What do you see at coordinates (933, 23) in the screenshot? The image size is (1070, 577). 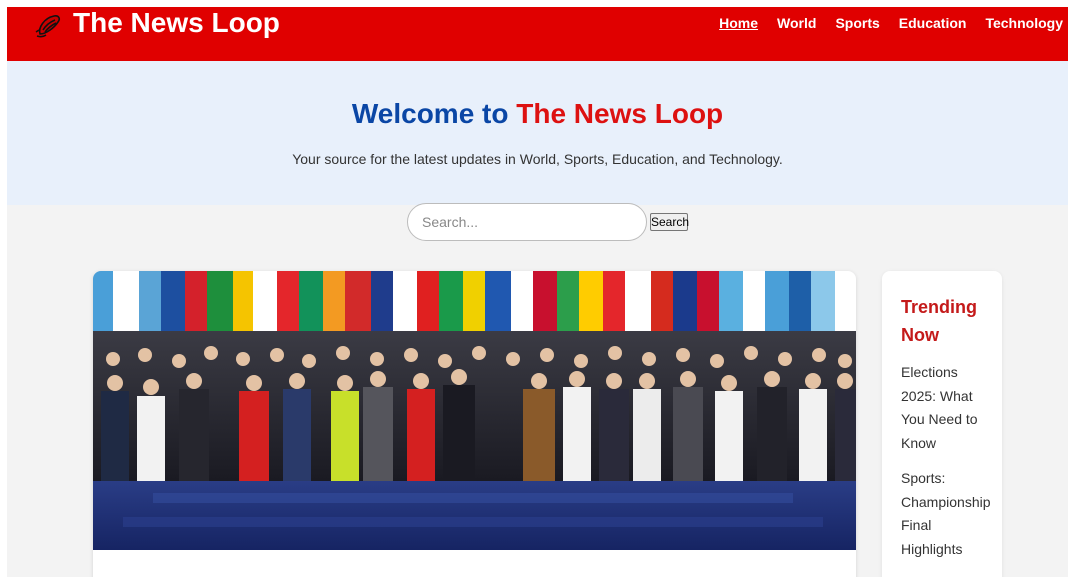 I see `nav-education: Education` at bounding box center [933, 23].